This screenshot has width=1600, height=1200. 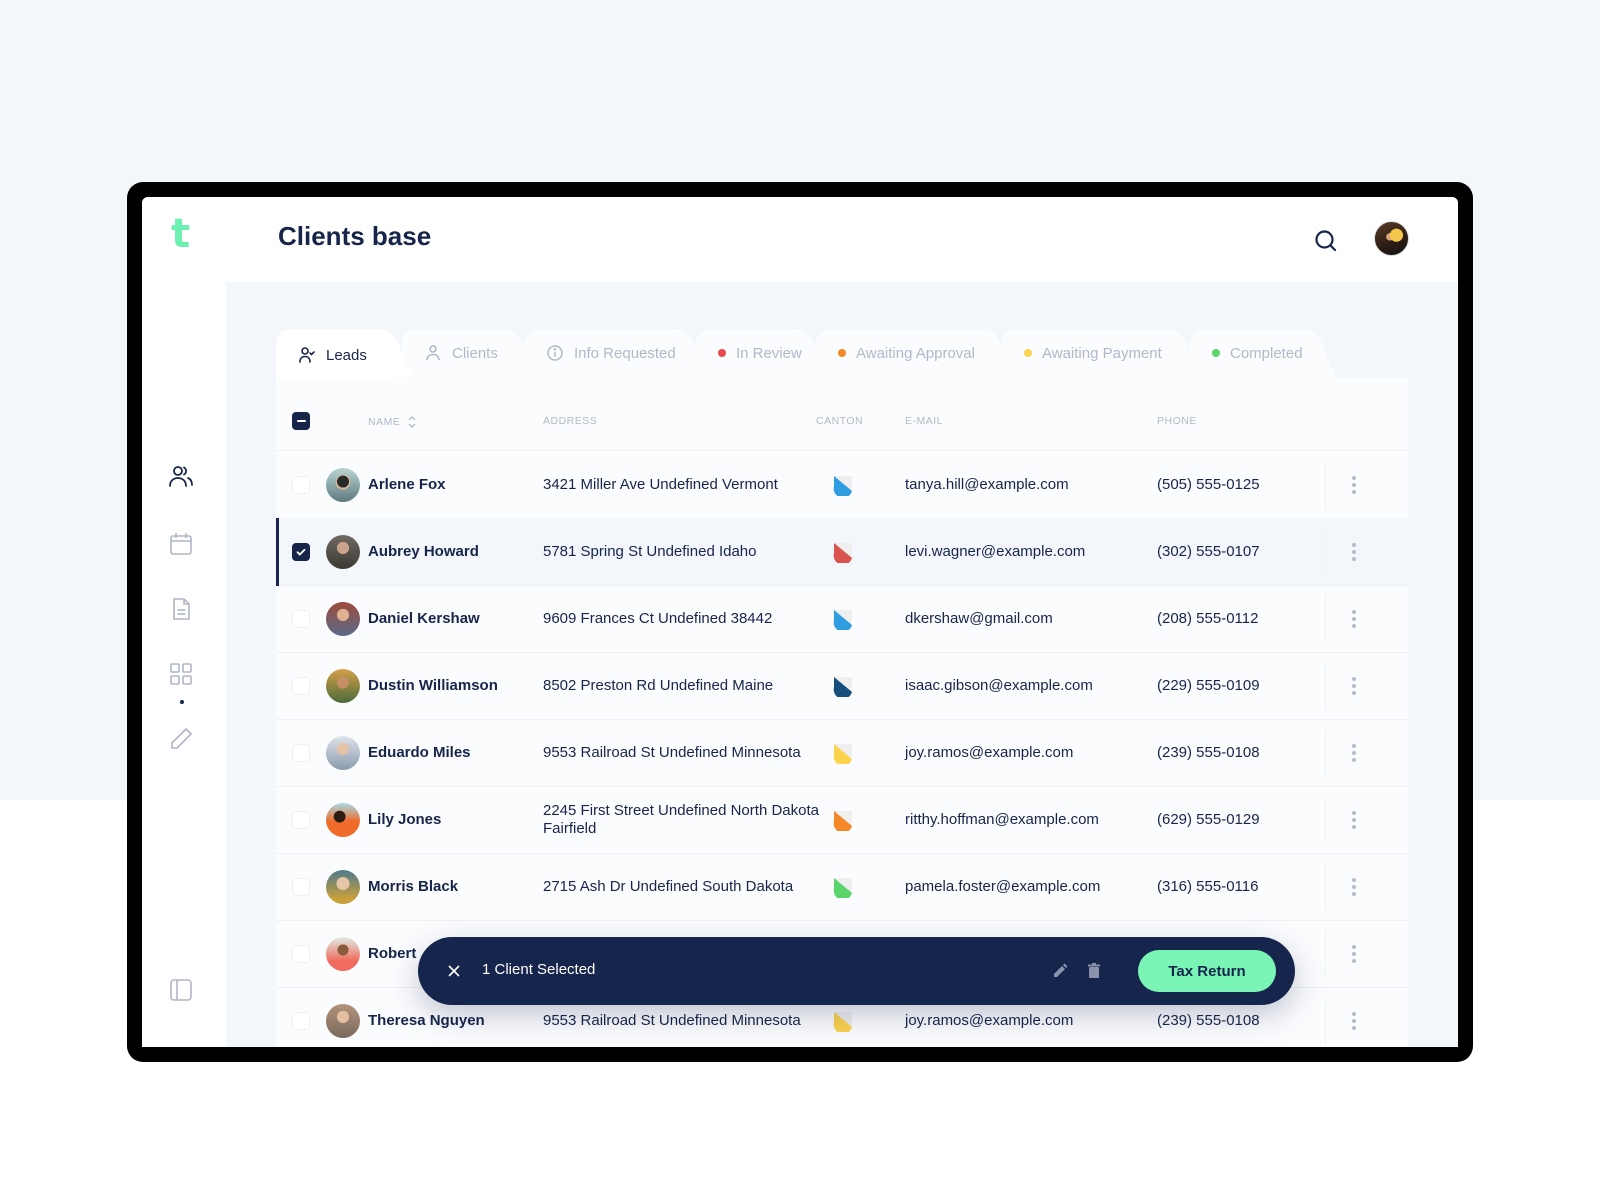 I want to click on client-name: Daniel Kershaw, so click(x=424, y=618).